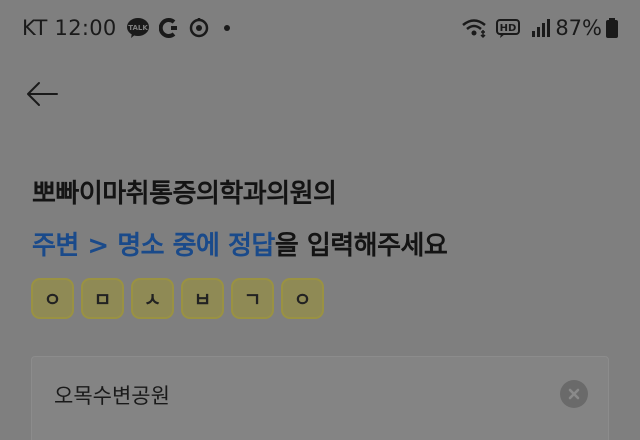 This screenshot has height=440, width=640. I want to click on question-accent: 주변 > 명소 중에 정답, so click(153, 246).